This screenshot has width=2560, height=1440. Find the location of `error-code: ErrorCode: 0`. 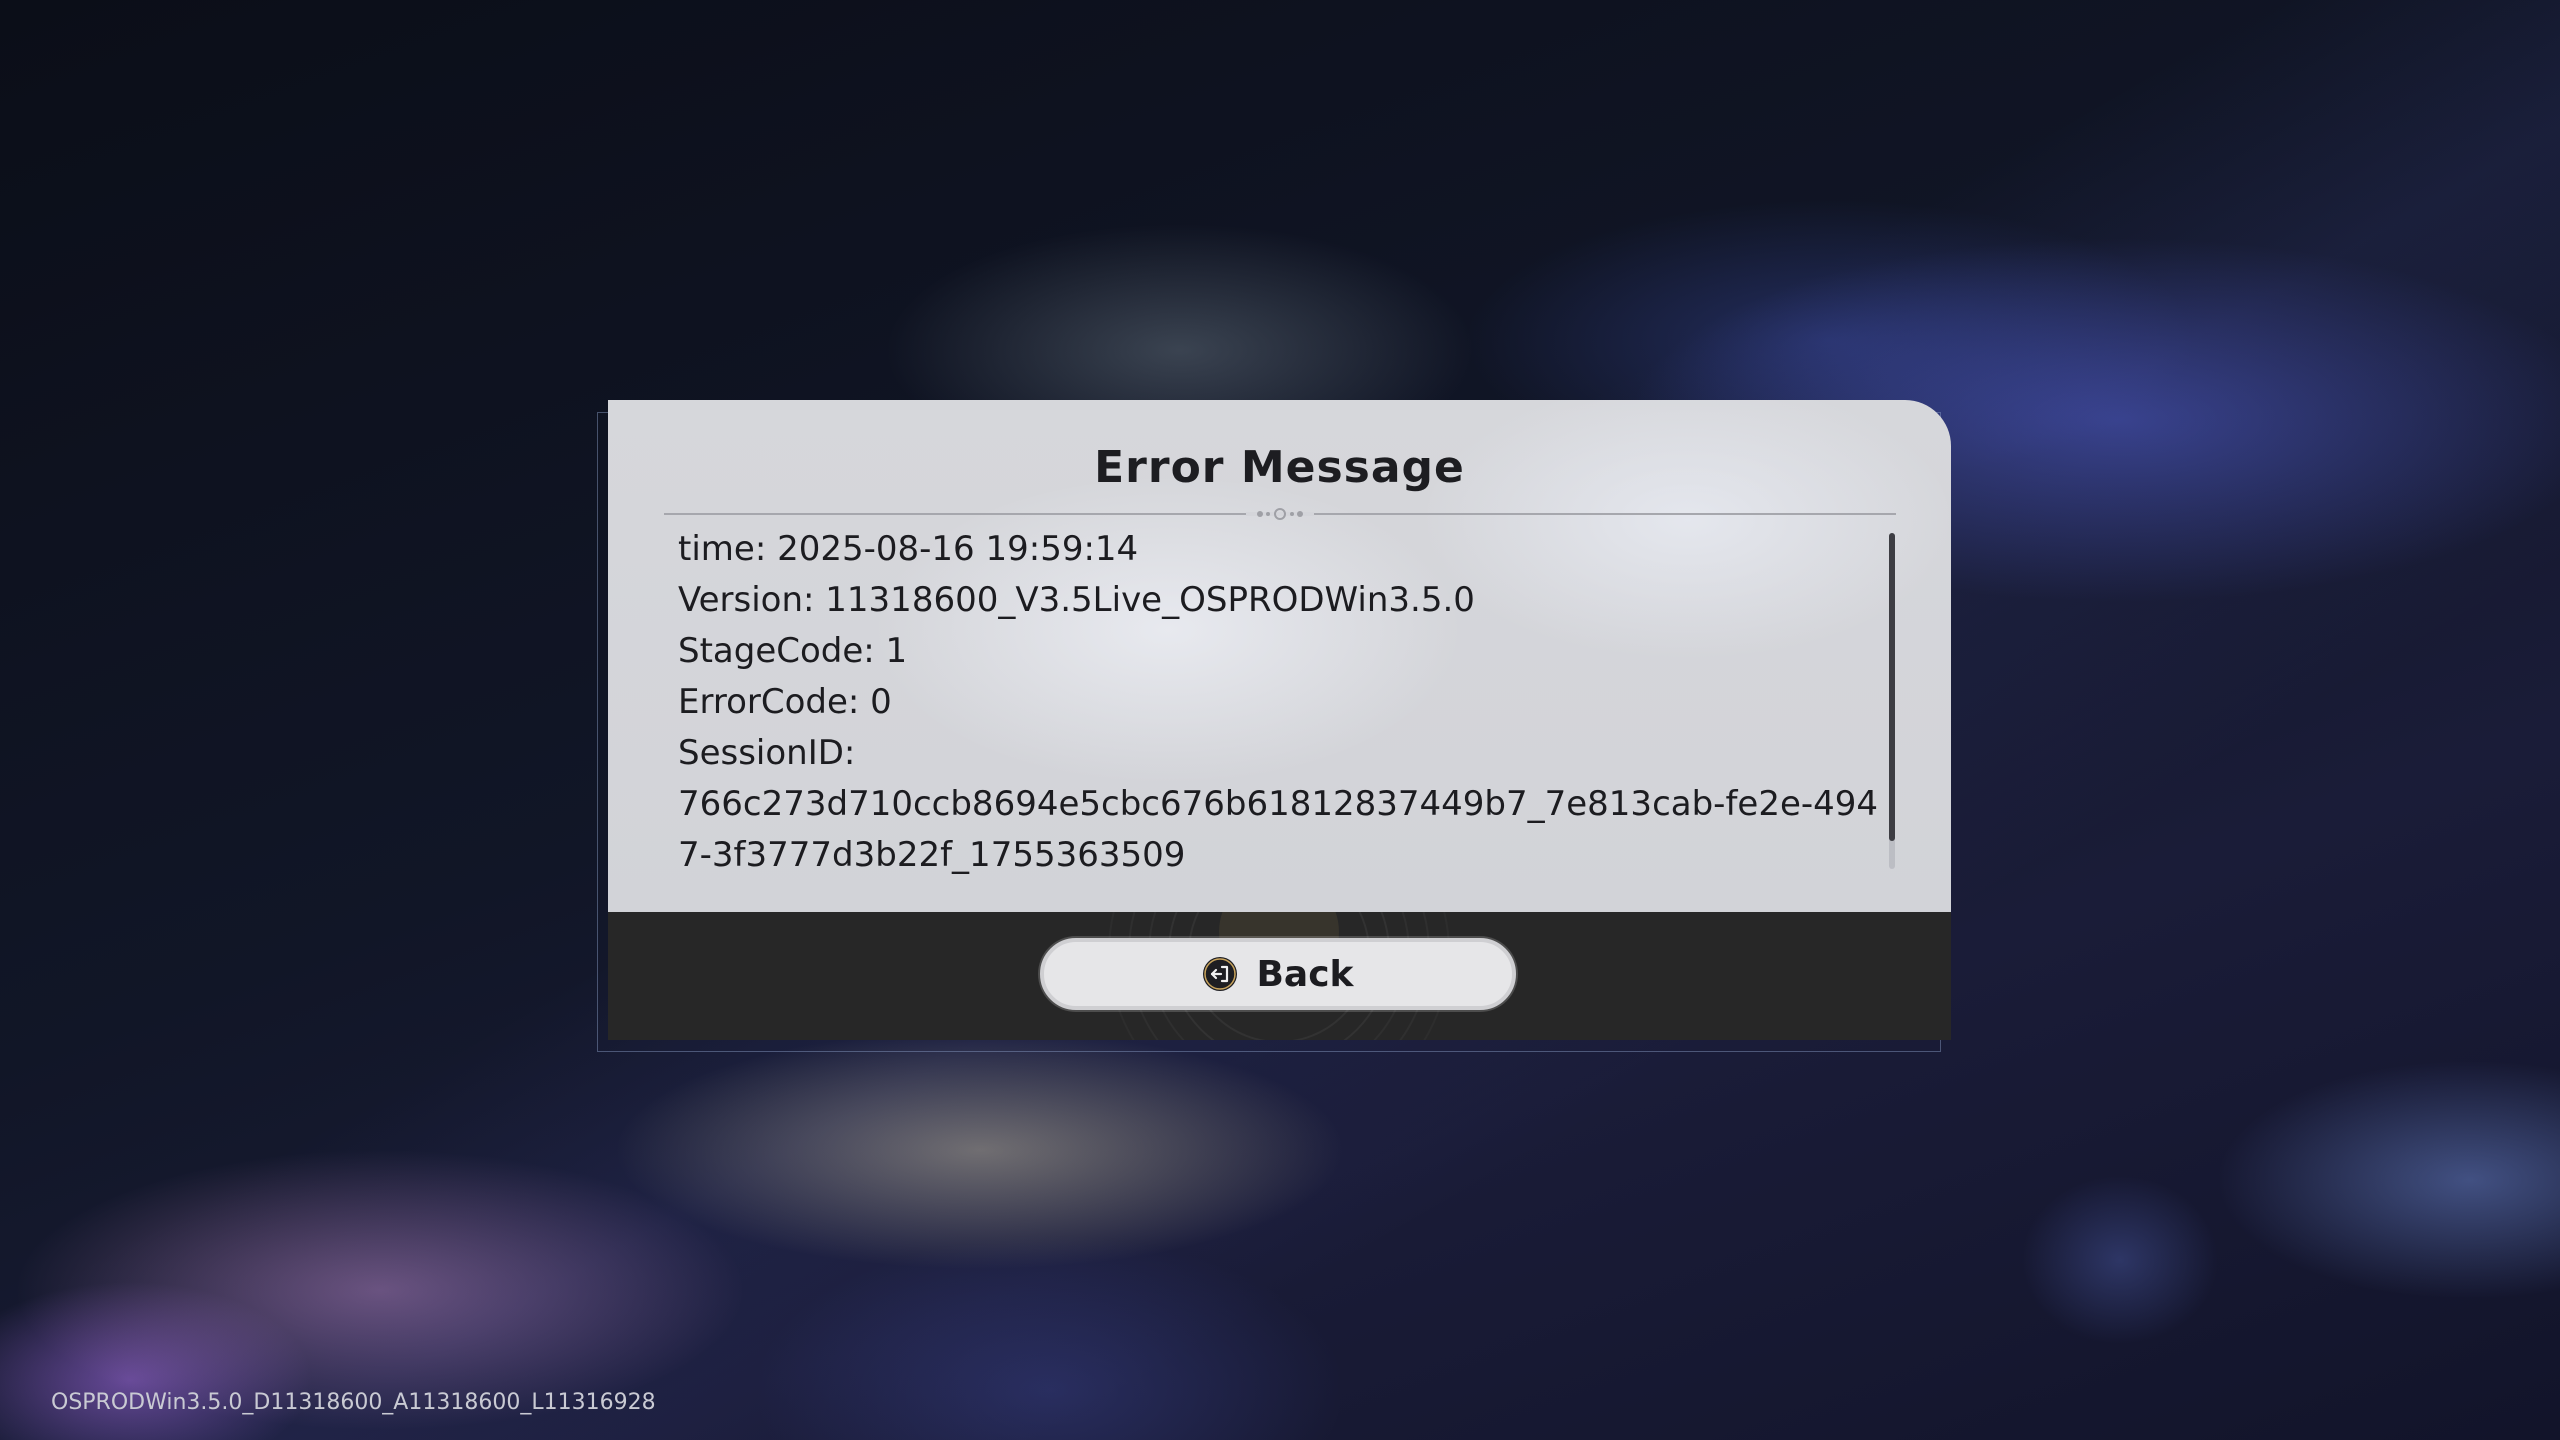

error-code: ErrorCode: 0 is located at coordinates (785, 702).